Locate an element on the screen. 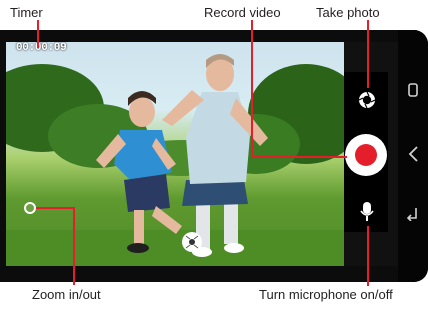 The height and width of the screenshot is (312, 428). zoom-handle-icon is located at coordinates (30, 208).